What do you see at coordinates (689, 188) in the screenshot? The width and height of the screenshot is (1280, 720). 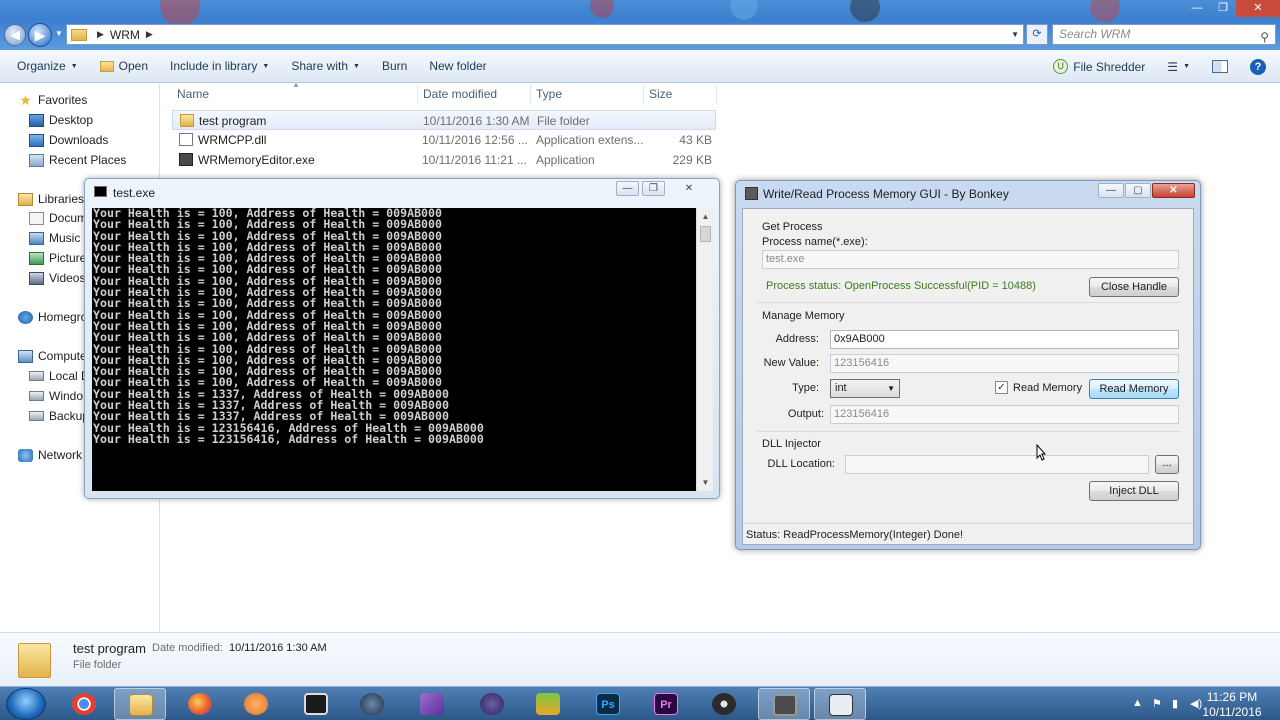 I see `console-close-button: ✕` at bounding box center [689, 188].